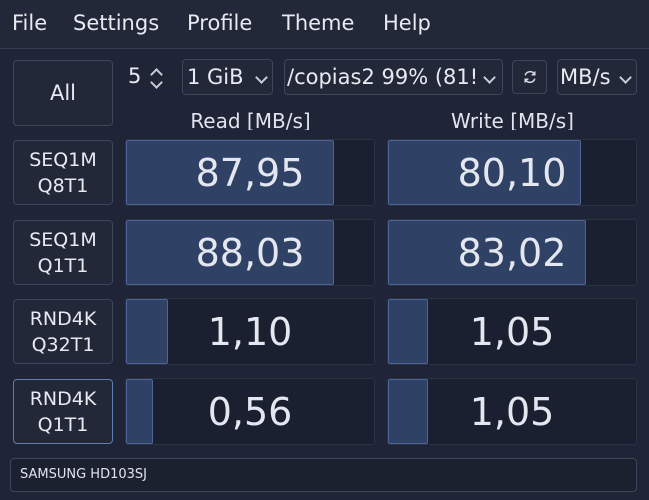 The height and width of the screenshot is (500, 649). I want to click on read-result-seq1m-q8t1: 87,95, so click(250, 172).